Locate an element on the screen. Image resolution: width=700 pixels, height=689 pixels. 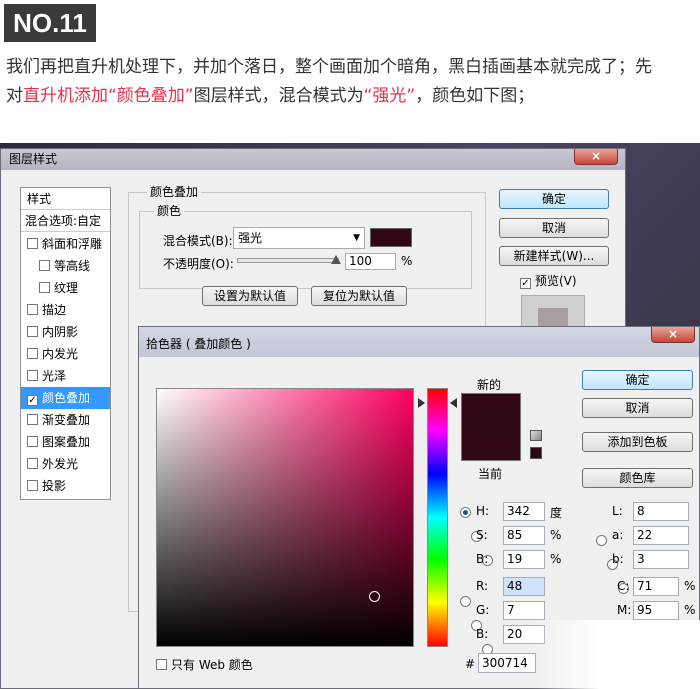
checkmark-icon: ✓ is located at coordinates (525, 283).